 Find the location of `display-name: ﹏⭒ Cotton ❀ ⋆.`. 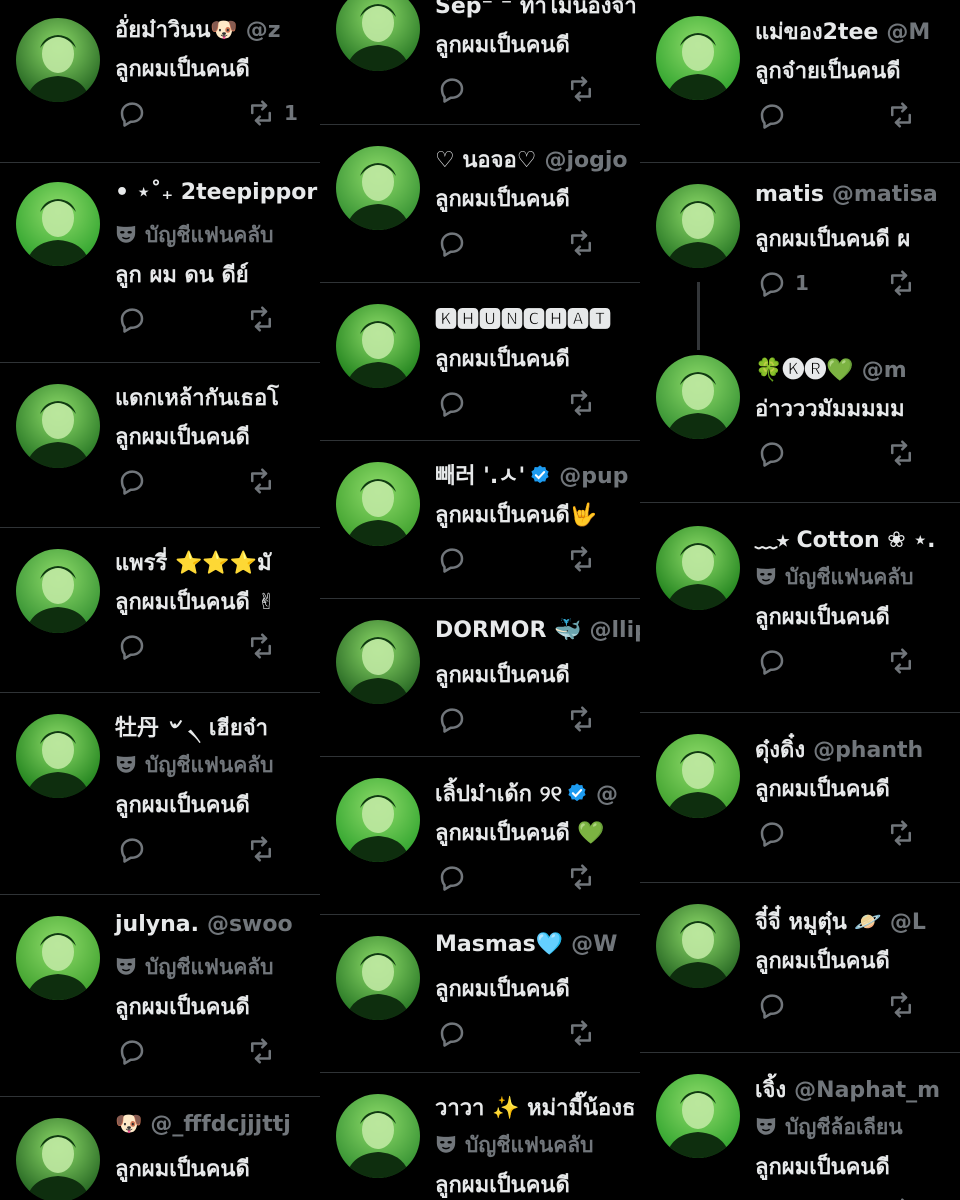

display-name: ﹏⭒ Cotton ❀ ⋆. is located at coordinates (845, 540).